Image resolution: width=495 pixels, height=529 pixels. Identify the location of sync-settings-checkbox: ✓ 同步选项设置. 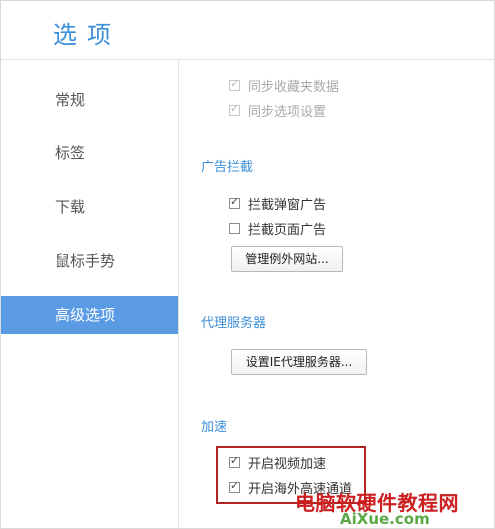
(278, 110).